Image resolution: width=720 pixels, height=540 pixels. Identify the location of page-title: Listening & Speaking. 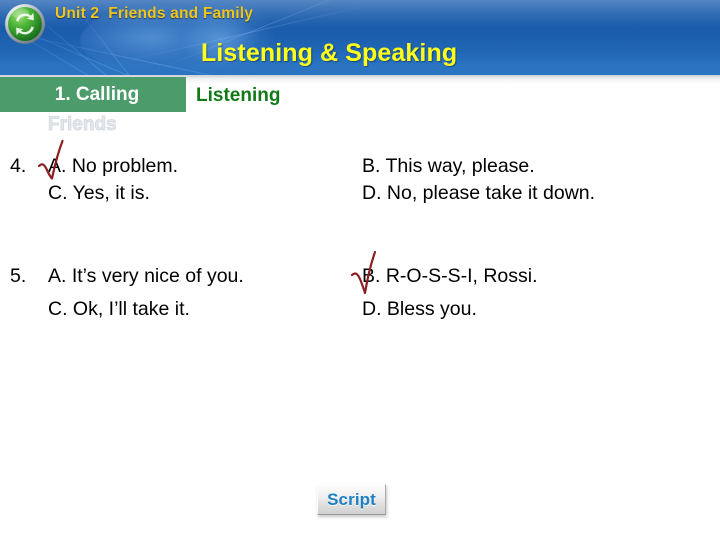
(329, 53).